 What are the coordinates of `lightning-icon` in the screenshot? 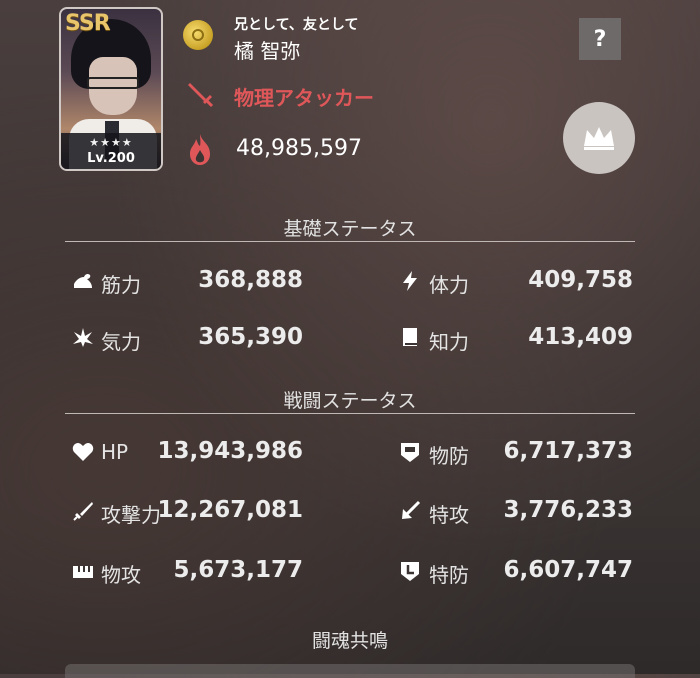 It's located at (410, 281).